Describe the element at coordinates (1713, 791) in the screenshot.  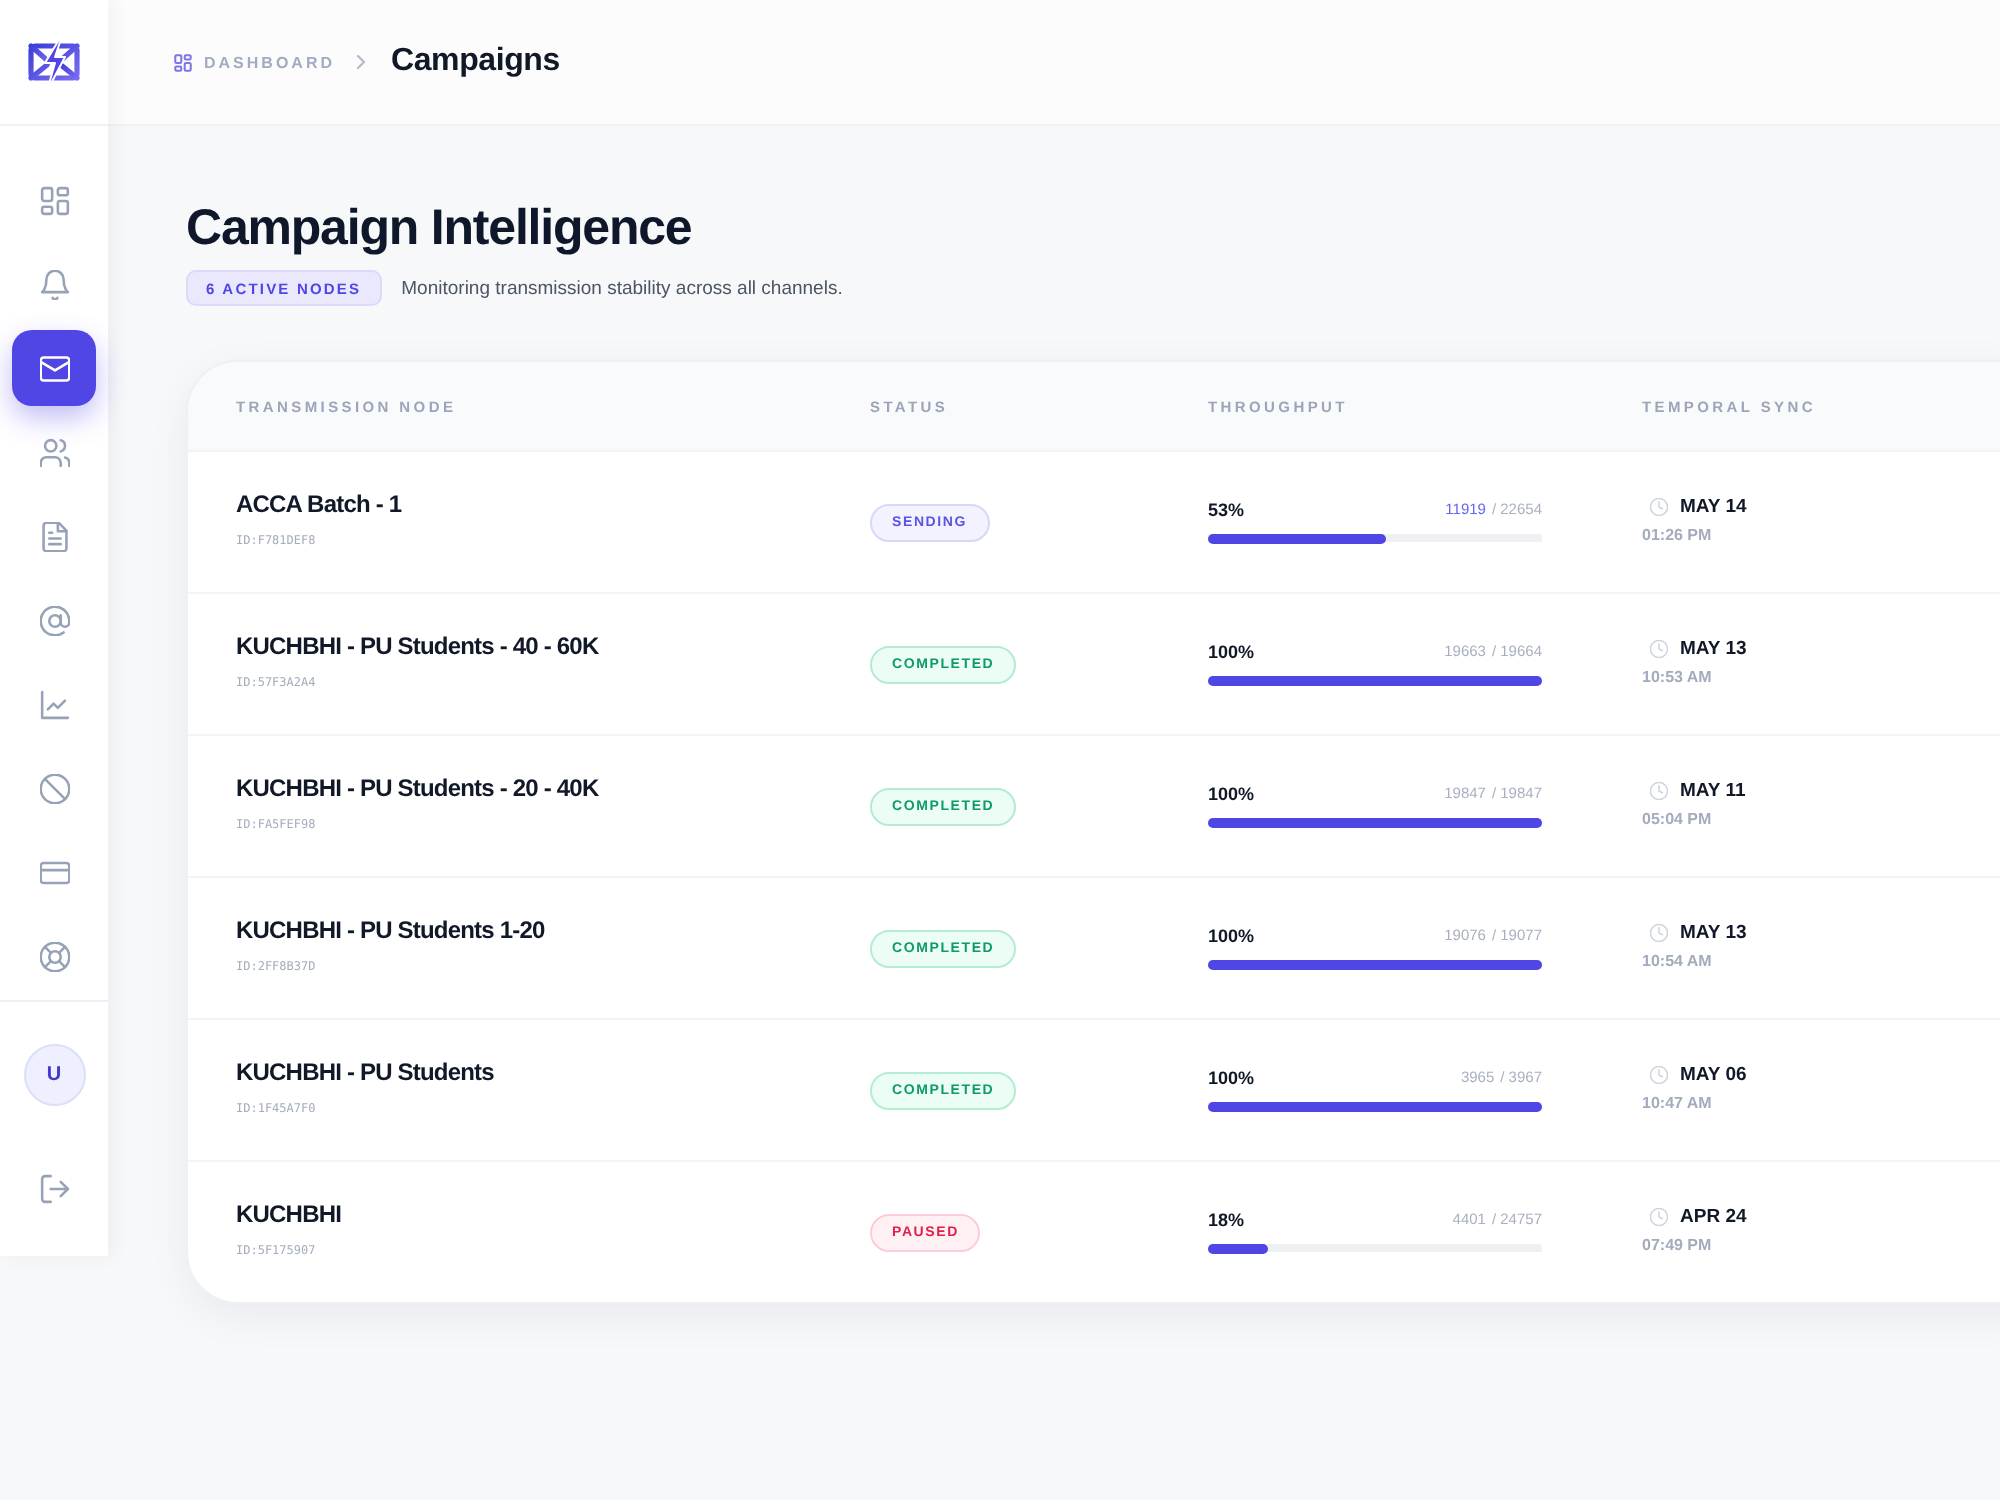
I see `sync-date: MAY 11` at that location.